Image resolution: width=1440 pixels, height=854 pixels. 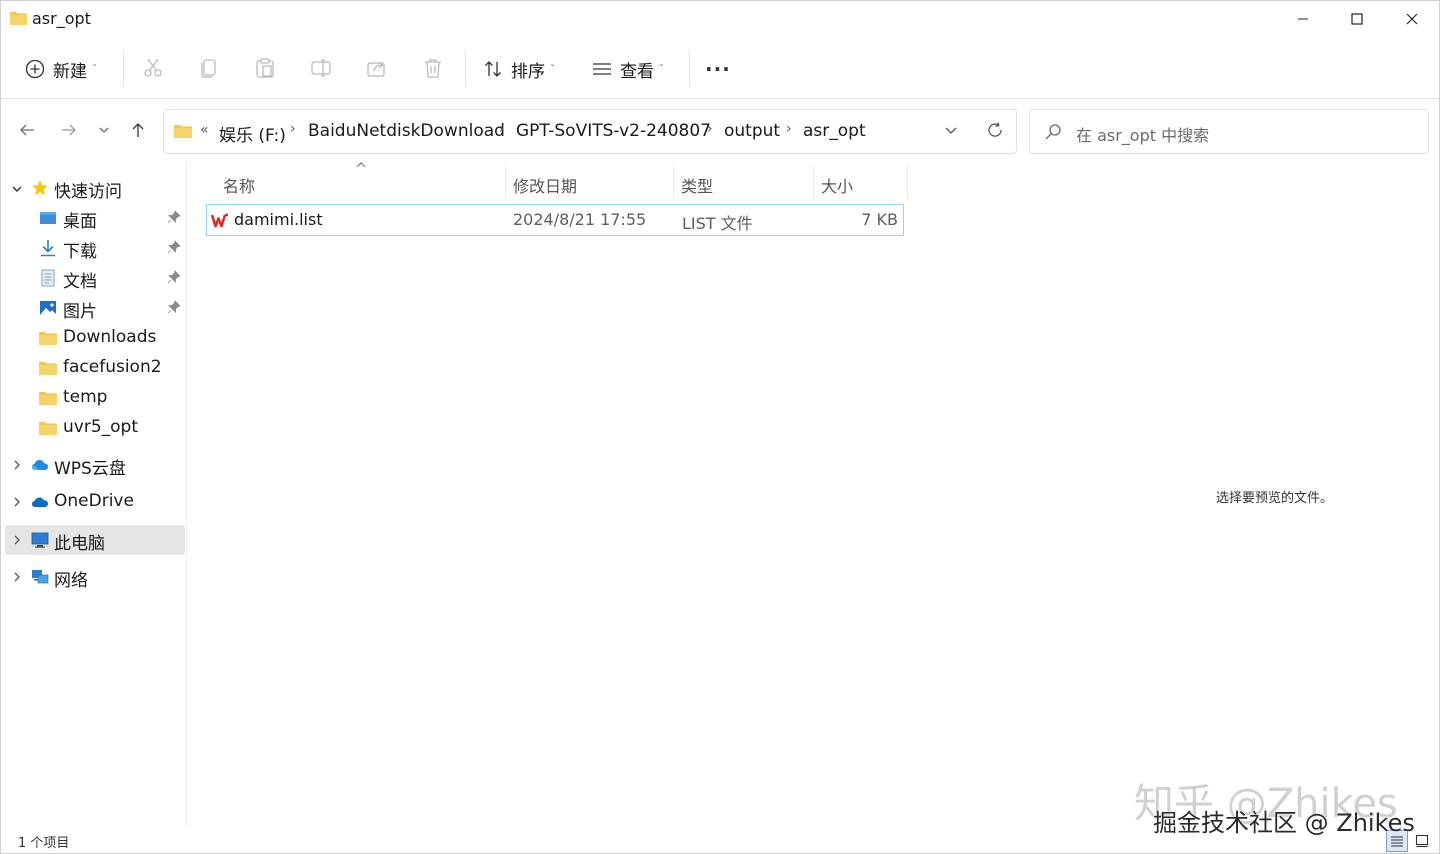 What do you see at coordinates (834, 131) in the screenshot?
I see `breadcrumb-asr-opt: asr_opt` at bounding box center [834, 131].